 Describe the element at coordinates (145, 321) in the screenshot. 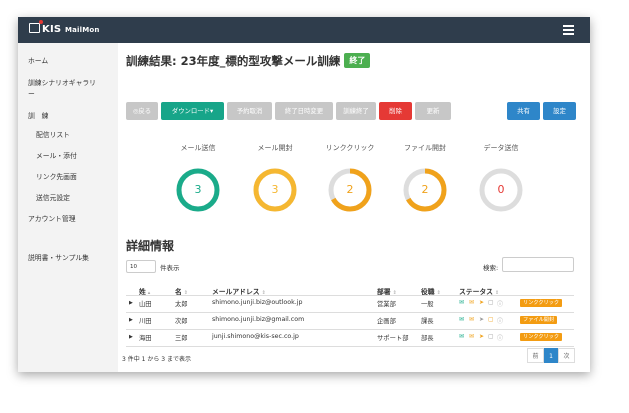

I see `cell-last-name: 川田` at that location.